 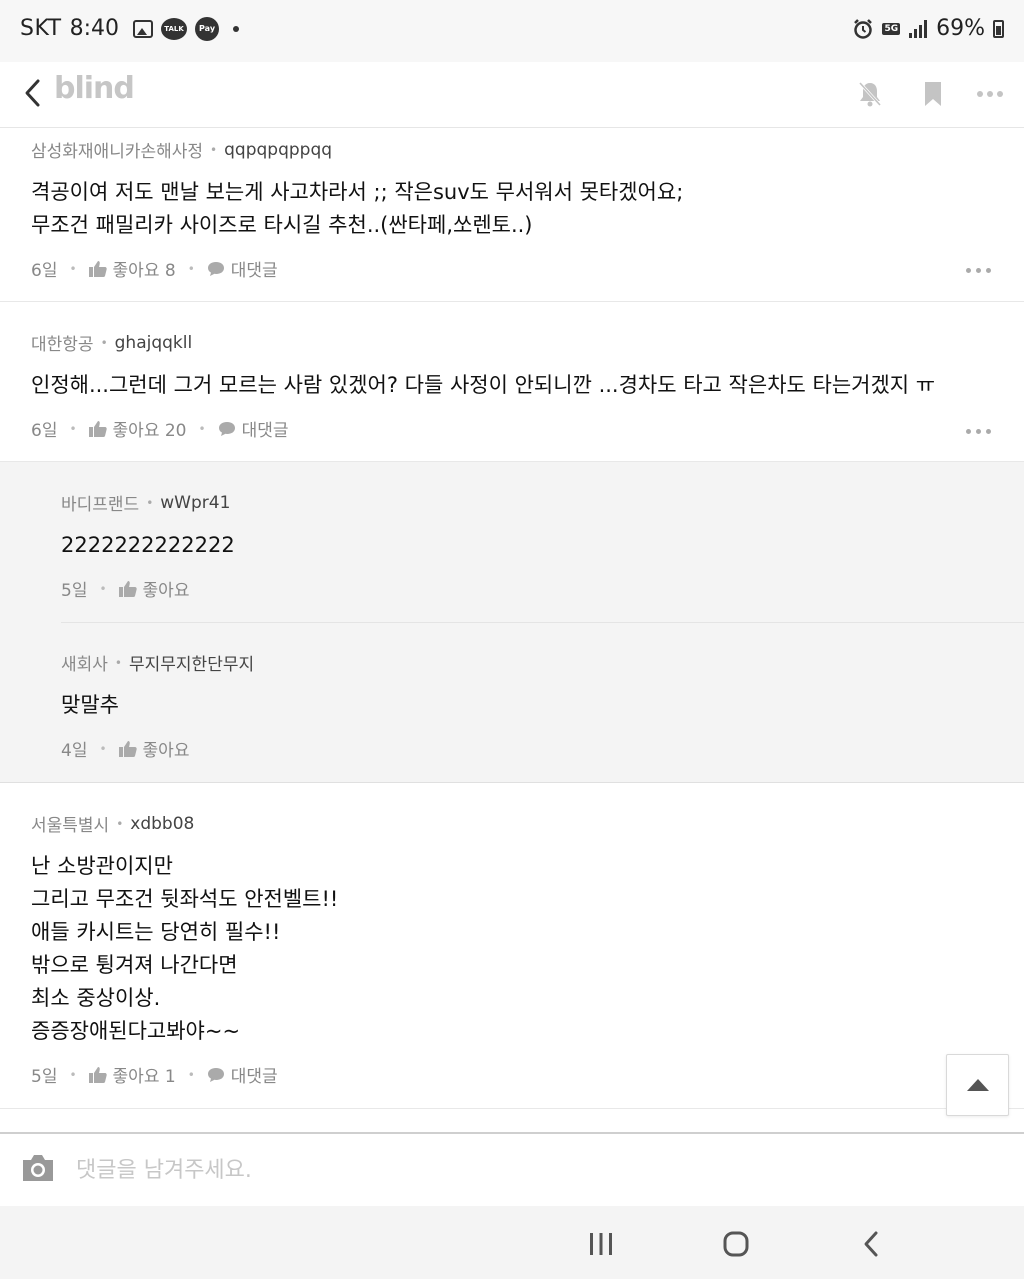 I want to click on kakaopay-icon: Pay, so click(x=207, y=28).